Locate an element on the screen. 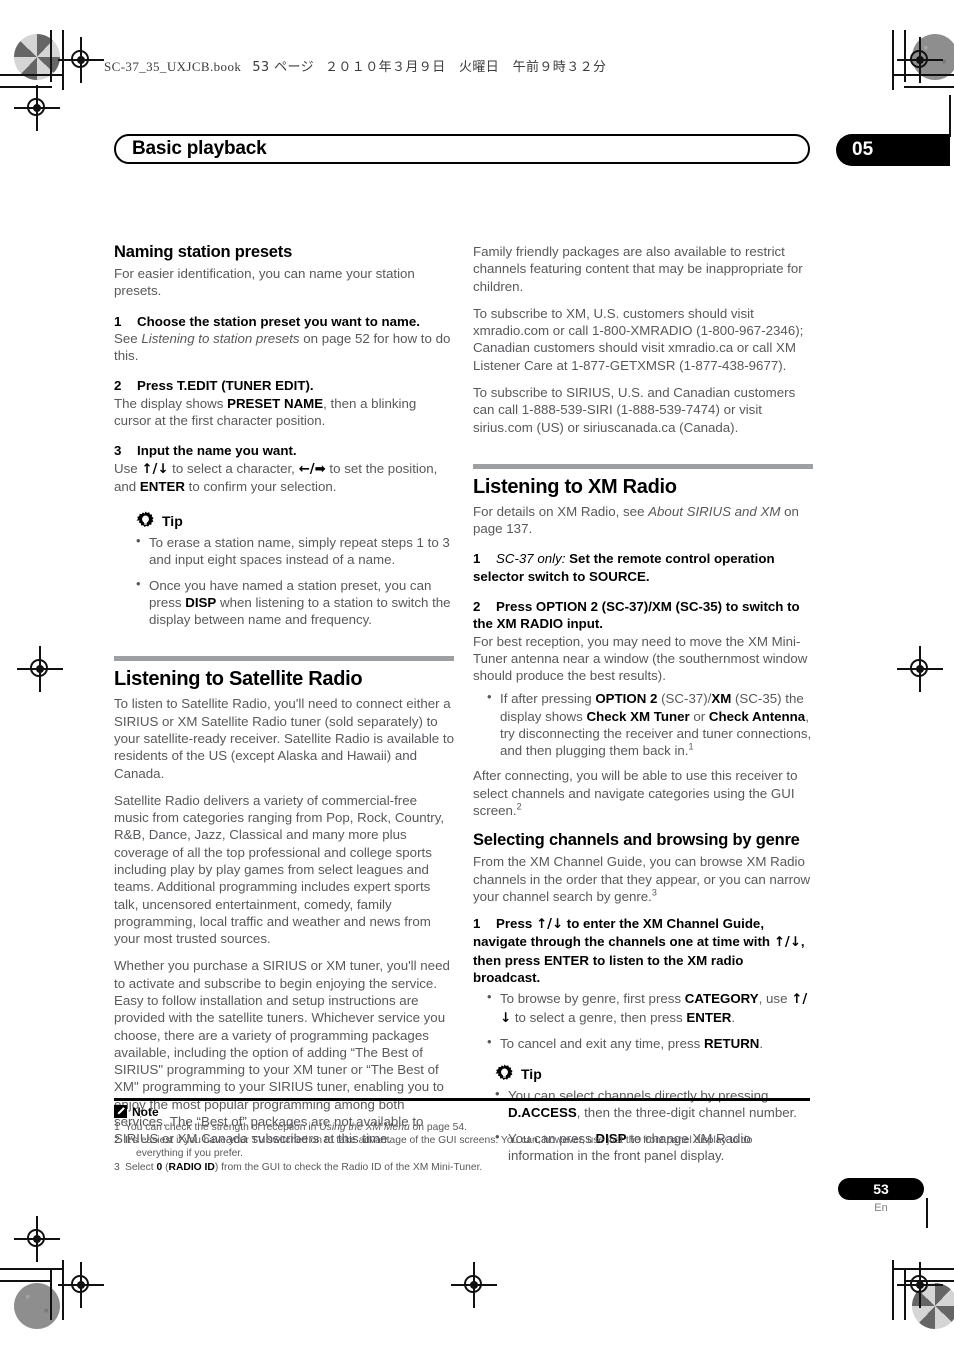  heading-listening-to-satellite-radio: Listening to Satellite Radio is located at coordinates (238, 679).